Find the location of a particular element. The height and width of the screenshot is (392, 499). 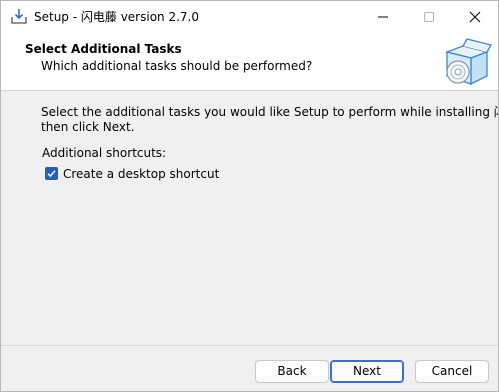

minimize-button is located at coordinates (383, 16).